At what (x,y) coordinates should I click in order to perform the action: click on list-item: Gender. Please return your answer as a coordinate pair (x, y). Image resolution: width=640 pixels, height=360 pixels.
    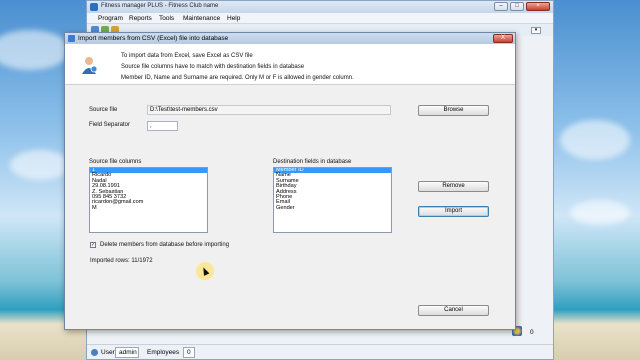
    Looking at the image, I should click on (332, 208).